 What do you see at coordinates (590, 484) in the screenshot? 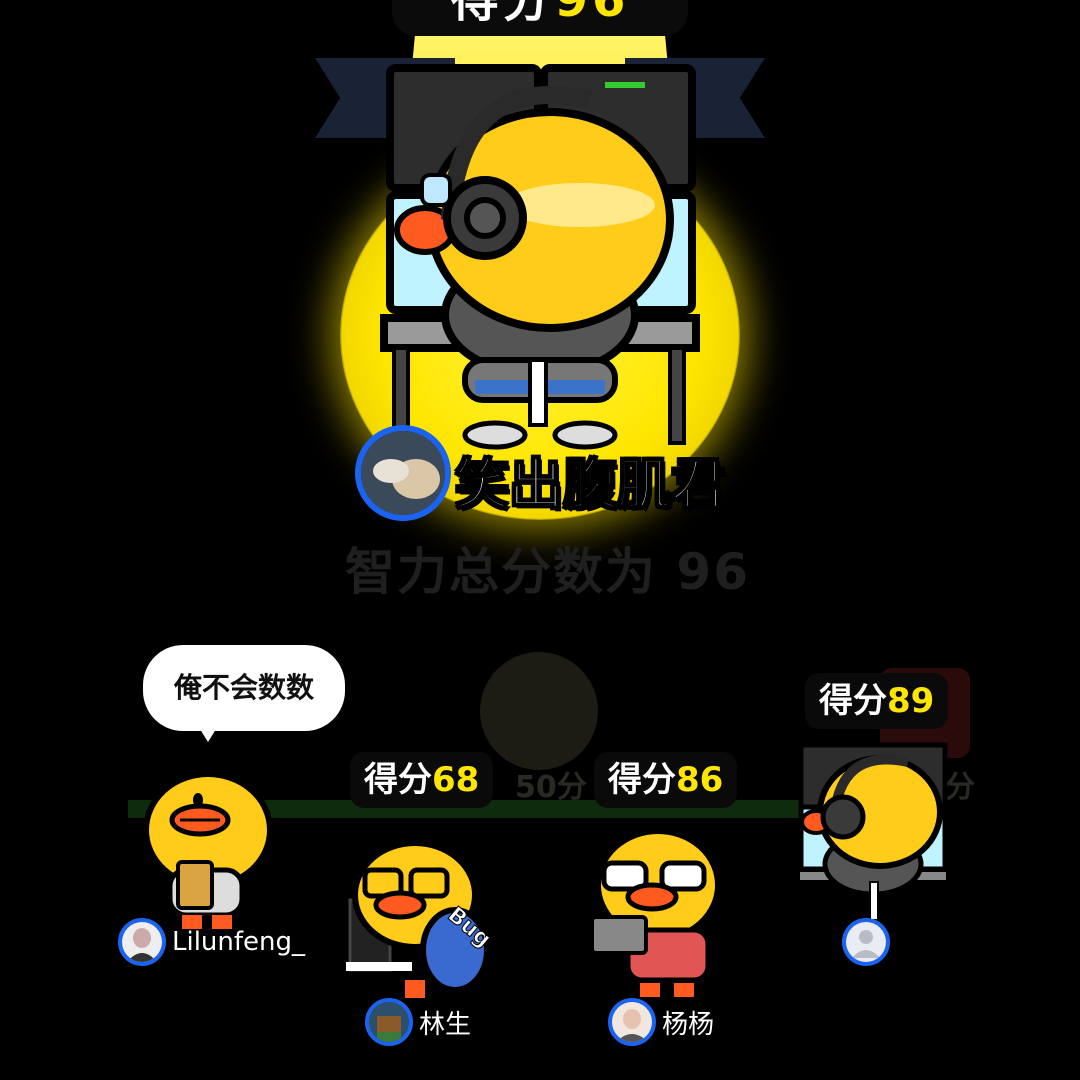
I see `winner-name: 笑出腹肌君` at bounding box center [590, 484].